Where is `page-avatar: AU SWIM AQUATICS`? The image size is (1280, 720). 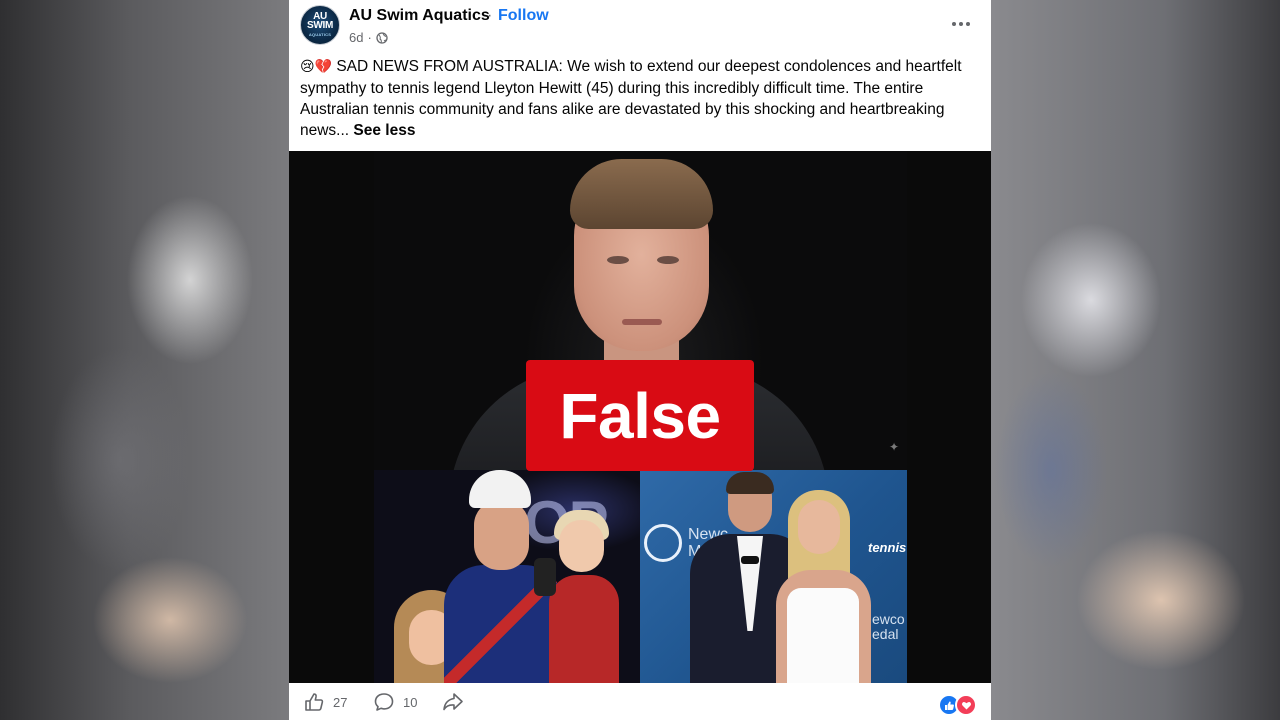
page-avatar: AU SWIM AQUATICS is located at coordinates (320, 25).